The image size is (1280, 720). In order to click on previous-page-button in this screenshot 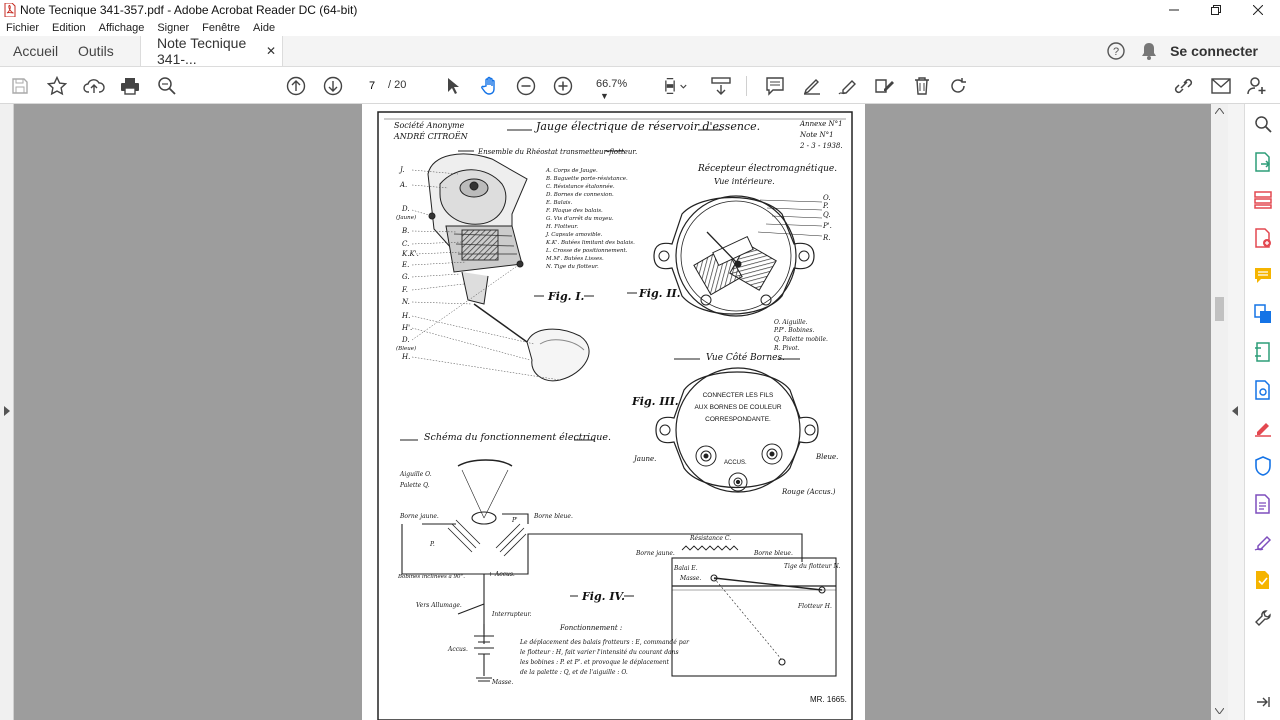, I will do `click(296, 86)`.